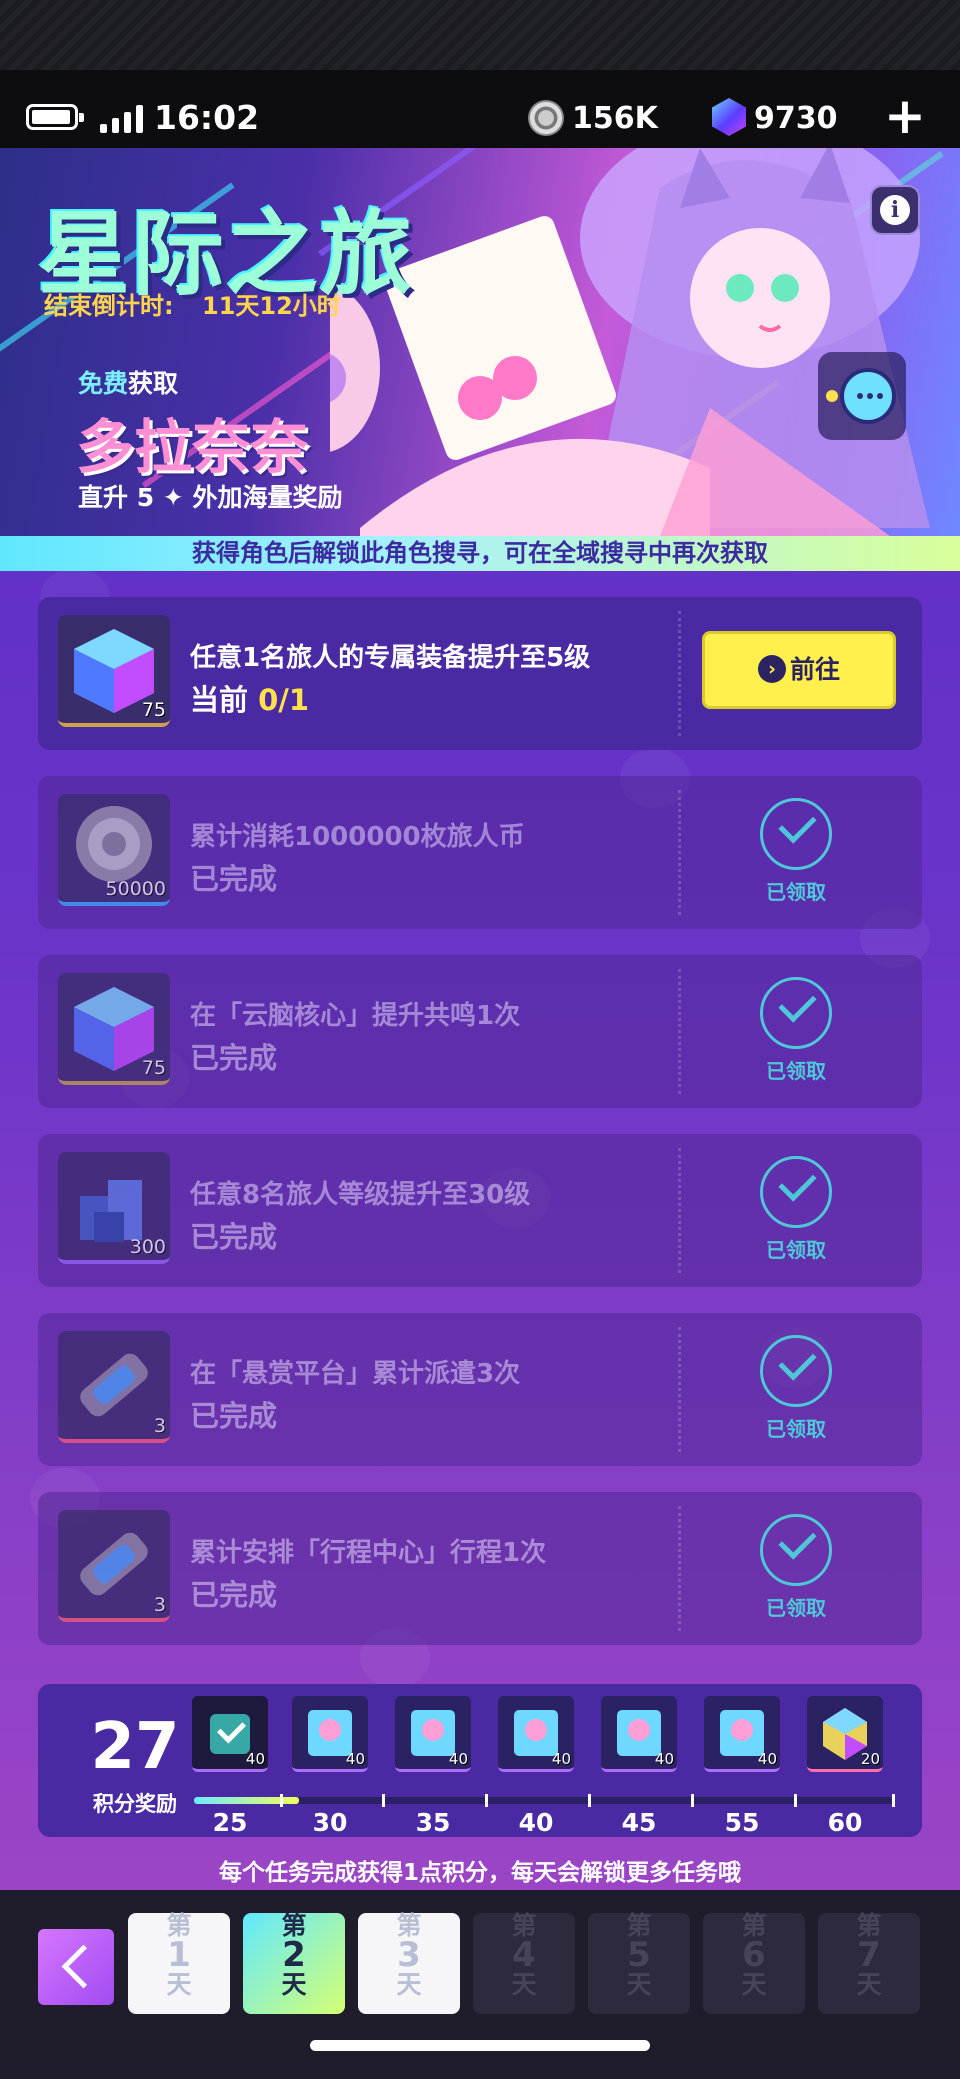 The image size is (960, 2079). What do you see at coordinates (754, 1963) in the screenshot?
I see `day-tab-6: 第6天` at bounding box center [754, 1963].